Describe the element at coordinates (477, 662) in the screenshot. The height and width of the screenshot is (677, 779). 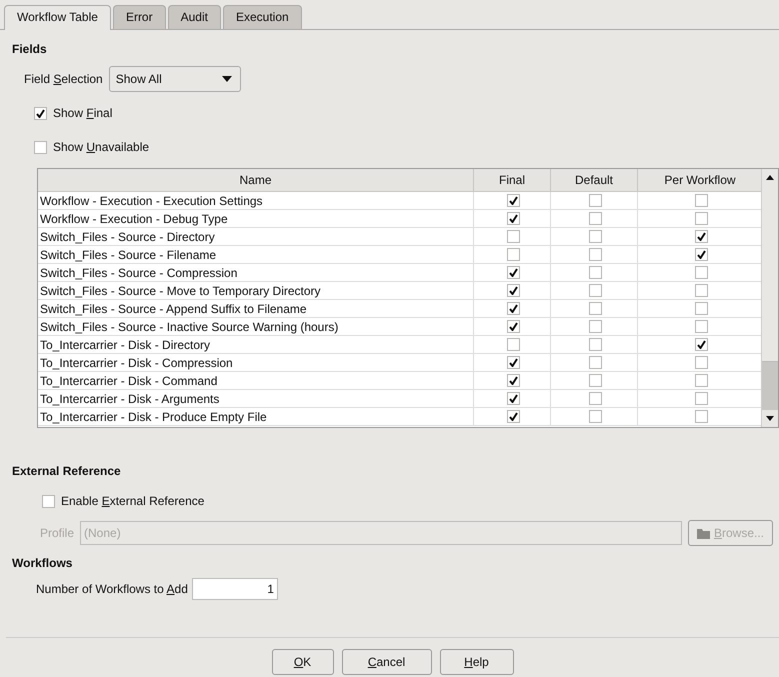
I see `dialog-button: Help` at that location.